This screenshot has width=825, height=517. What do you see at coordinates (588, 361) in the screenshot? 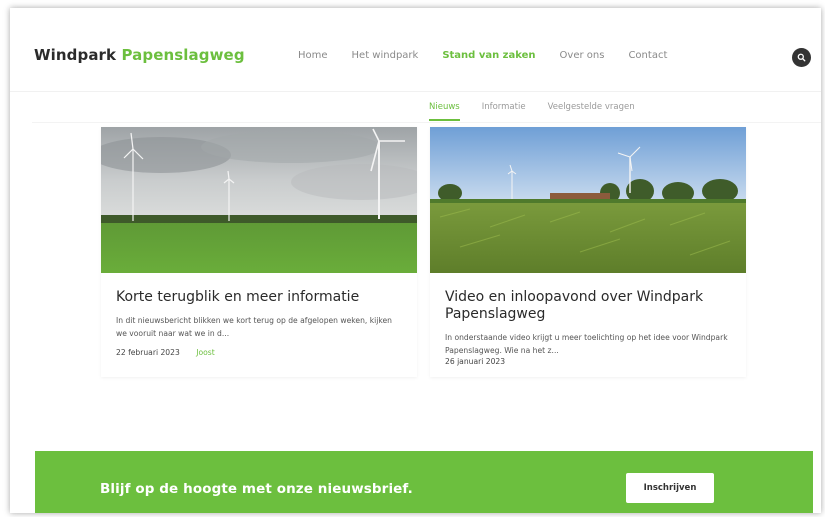
I see `news-card-meta: 26 januari 2023` at bounding box center [588, 361].